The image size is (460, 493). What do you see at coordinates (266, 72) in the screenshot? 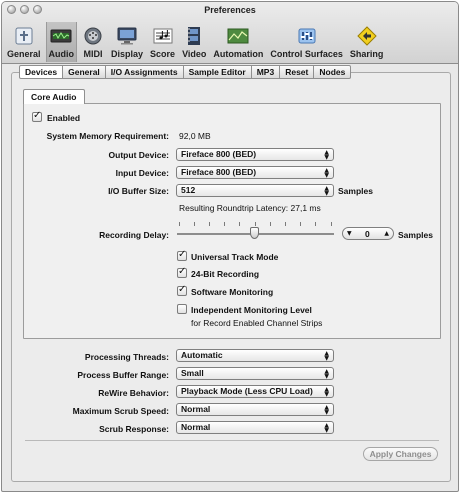
I see `tab-mp3: MP3` at bounding box center [266, 72].